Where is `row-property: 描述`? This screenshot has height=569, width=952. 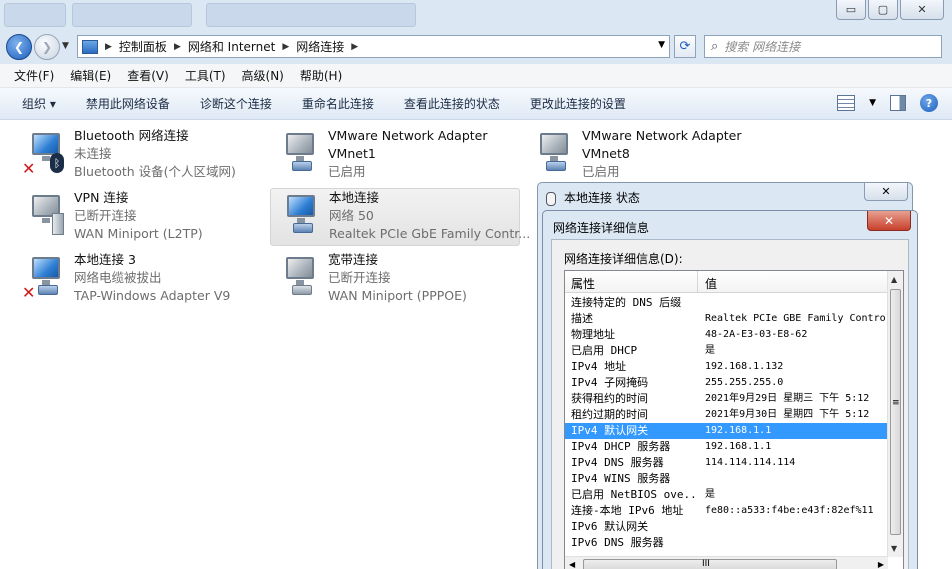
row-property: 描述 is located at coordinates (582, 318).